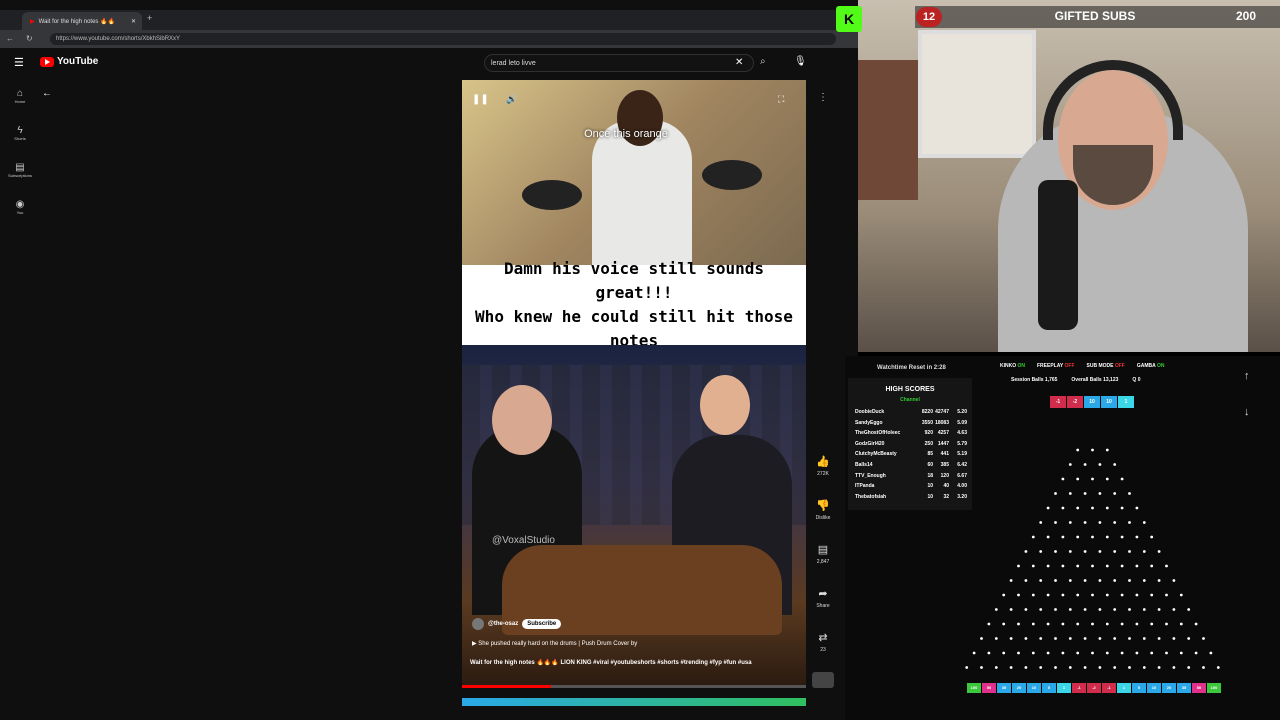  What do you see at coordinates (1124, 688) in the screenshot?
I see `plinko-bucket: 1` at bounding box center [1124, 688].